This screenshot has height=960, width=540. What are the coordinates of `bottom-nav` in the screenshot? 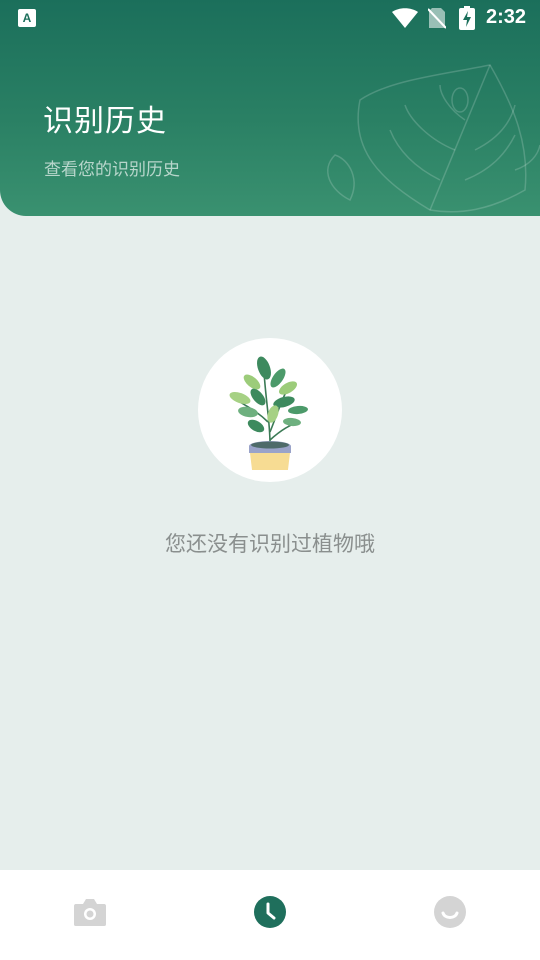 It's located at (270, 915).